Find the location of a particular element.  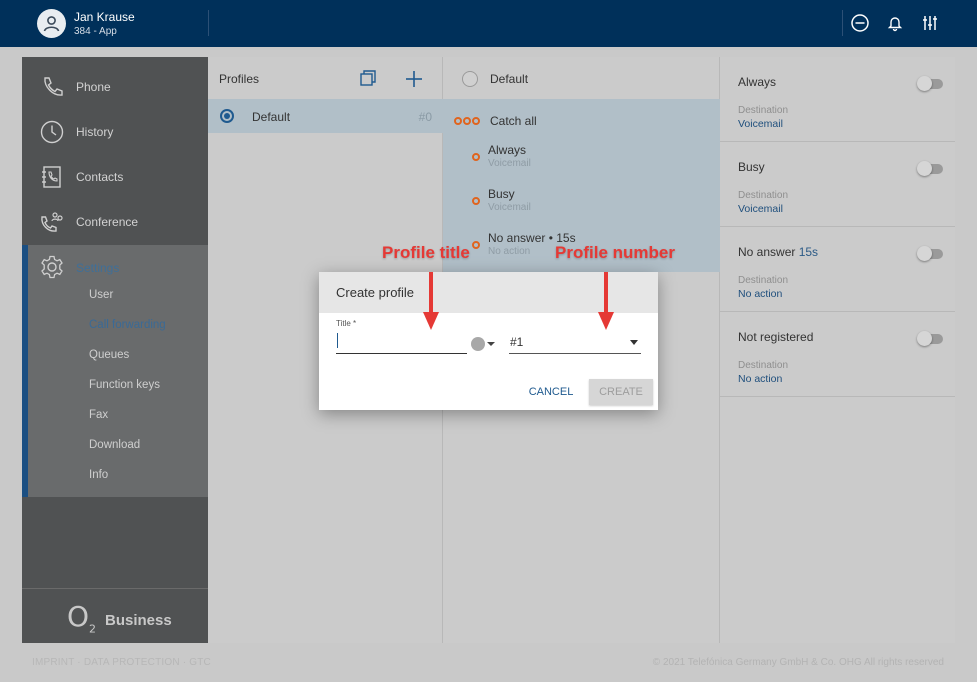

sidebar-item-history: History is located at coordinates (115, 132).